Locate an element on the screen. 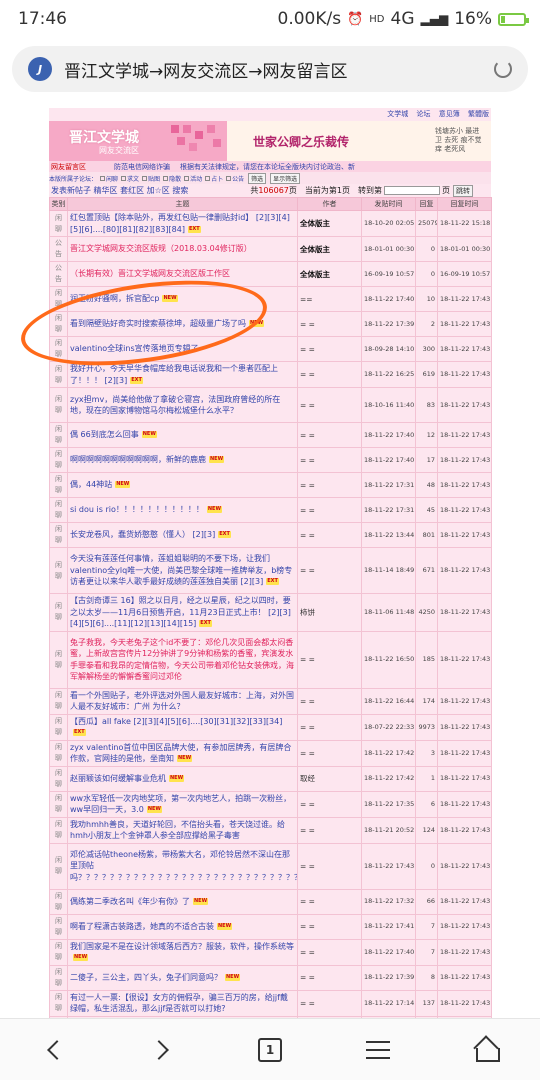  forward-button is located at coordinates (162, 1050).